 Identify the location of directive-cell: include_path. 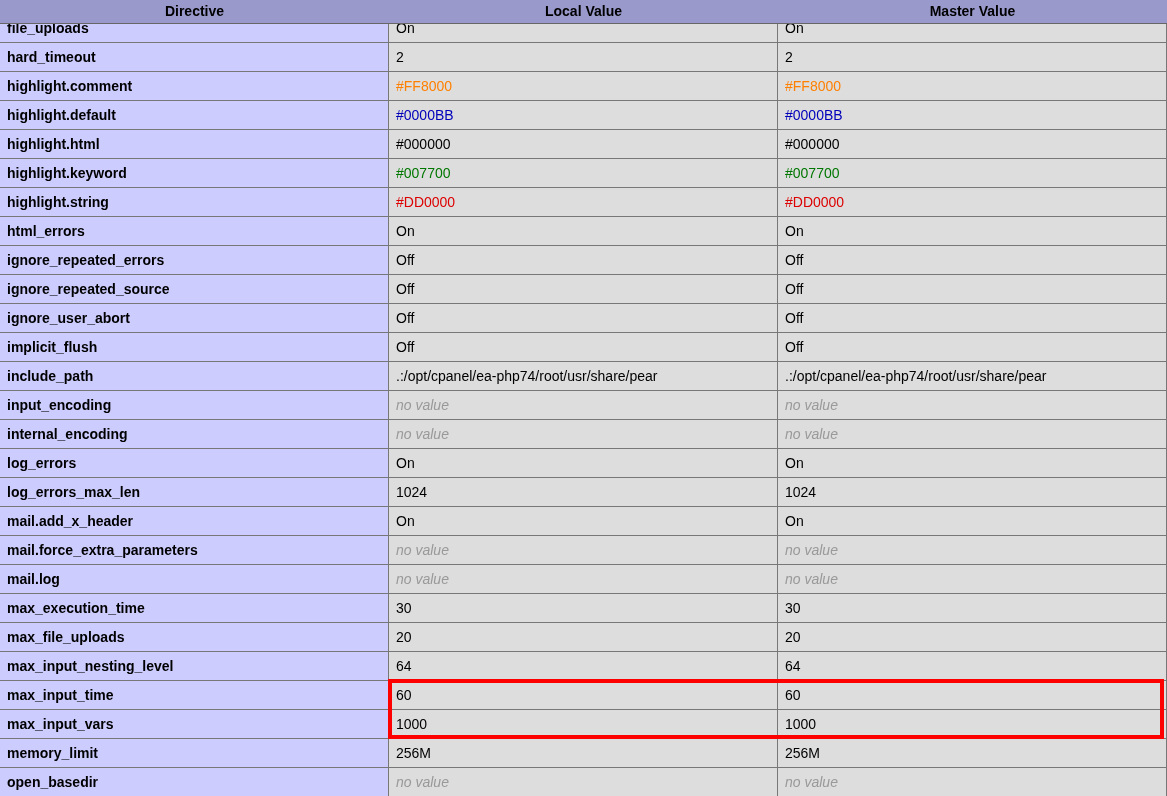
(194, 376).